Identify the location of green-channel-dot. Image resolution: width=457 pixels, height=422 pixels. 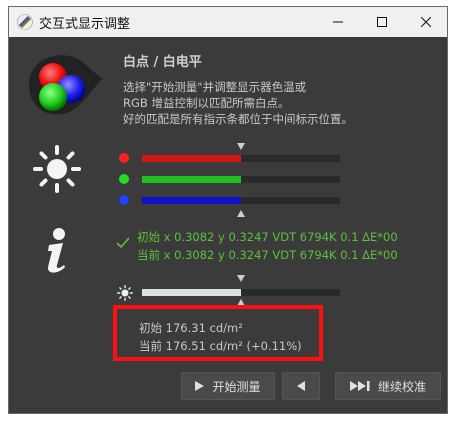
(124, 179).